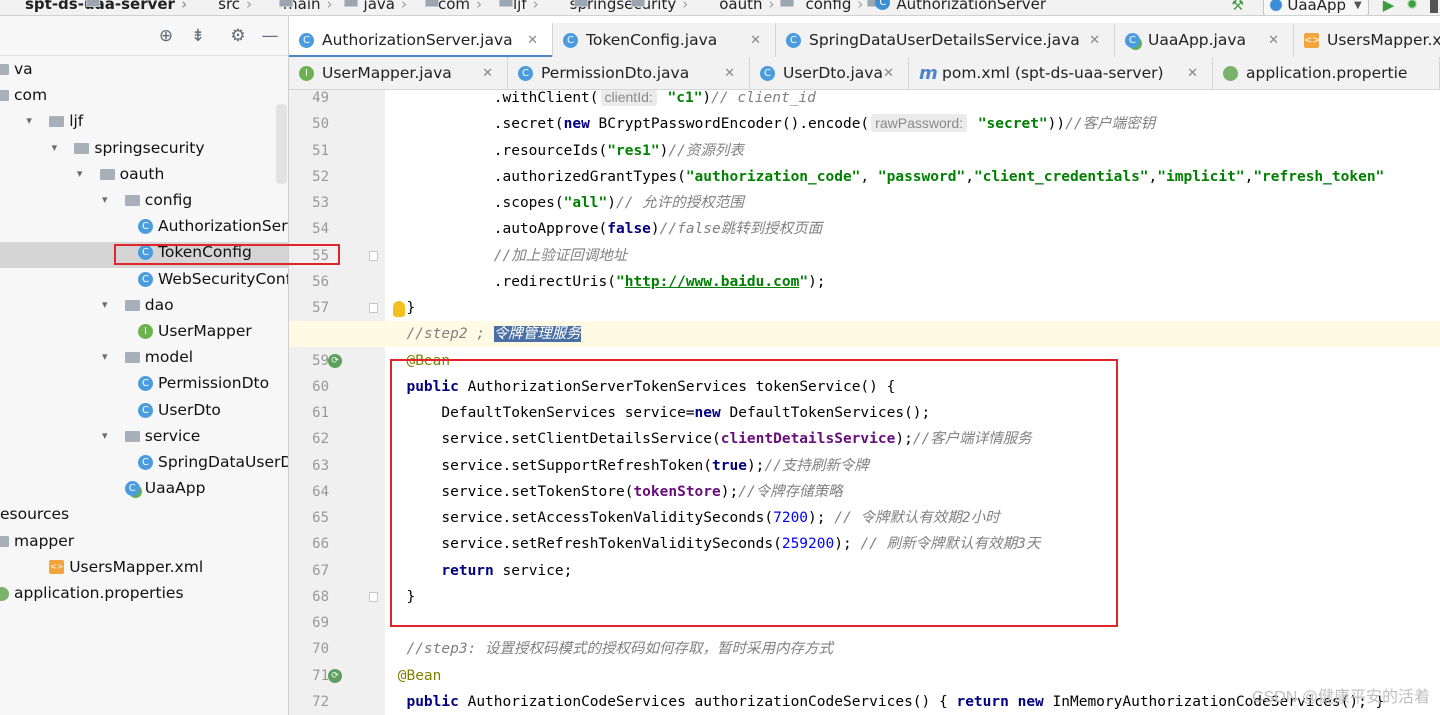  Describe the element at coordinates (629, 73) in the screenshot. I see `editor-tab: C PermissionDto.java ✕` at that location.